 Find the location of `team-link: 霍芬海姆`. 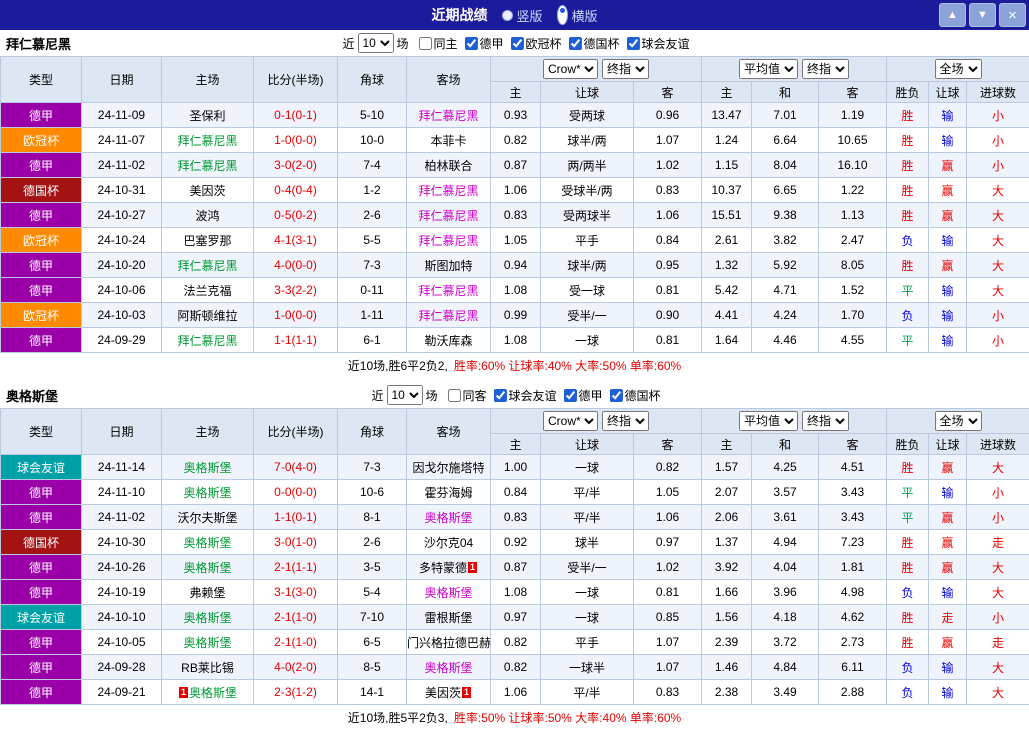

team-link: 霍芬海姆 is located at coordinates (448, 493).